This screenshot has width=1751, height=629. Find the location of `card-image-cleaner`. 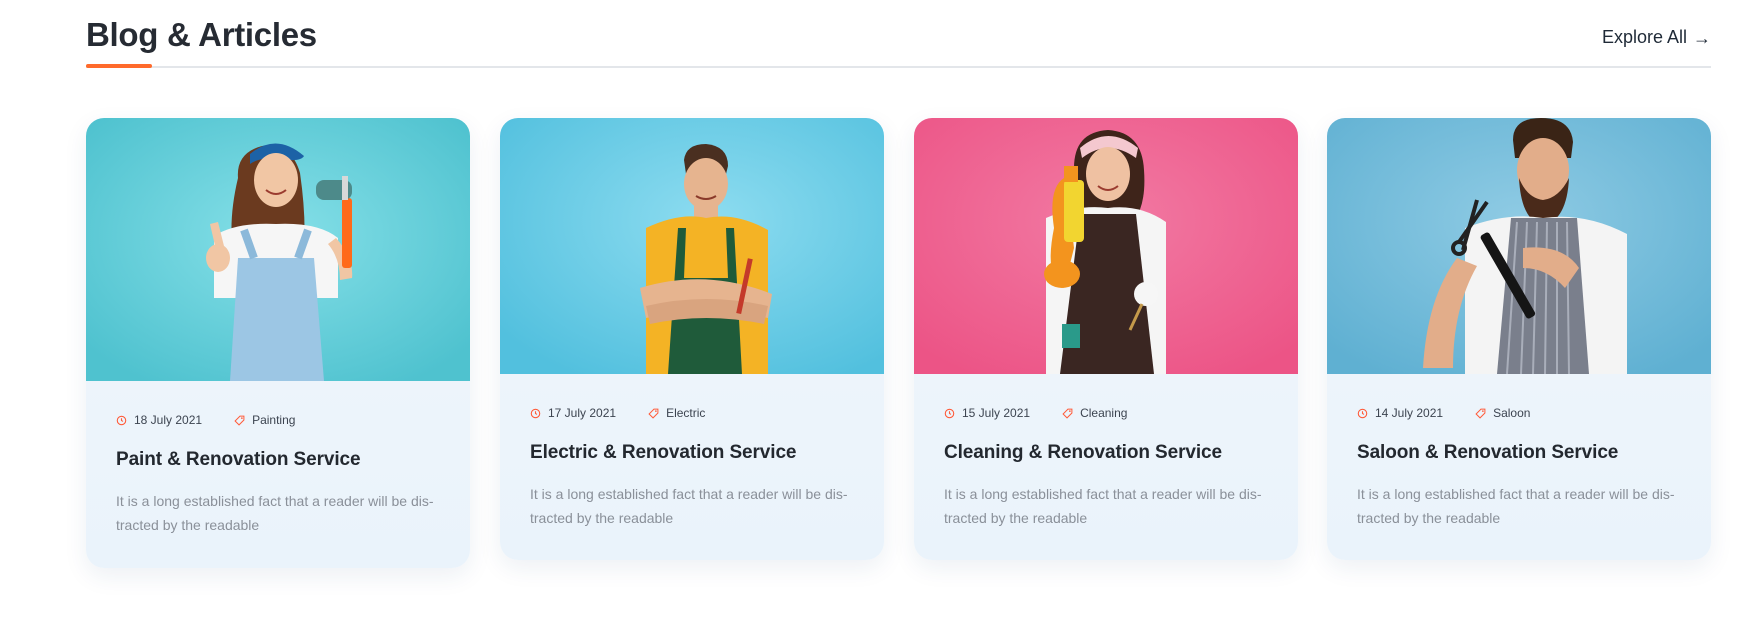

card-image-cleaner is located at coordinates (1106, 246).